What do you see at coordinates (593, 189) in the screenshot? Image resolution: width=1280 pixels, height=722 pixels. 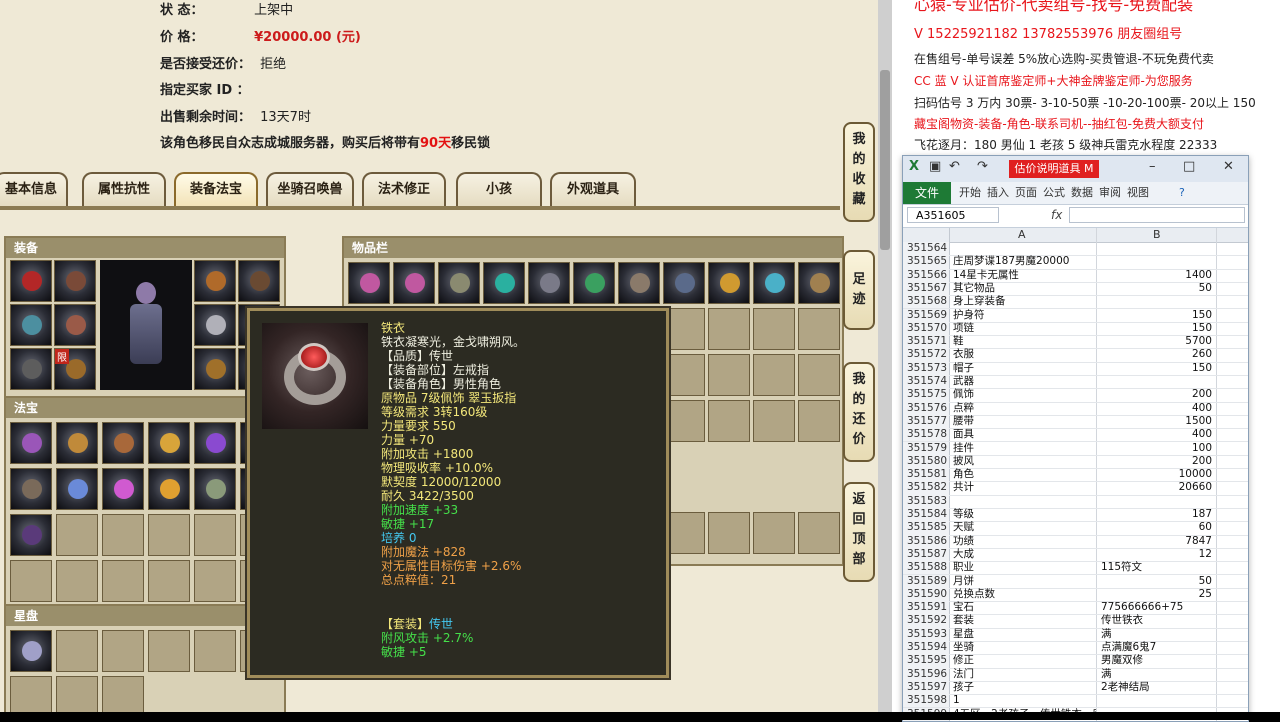 I see `tab-appearance: 外观道具` at bounding box center [593, 189].